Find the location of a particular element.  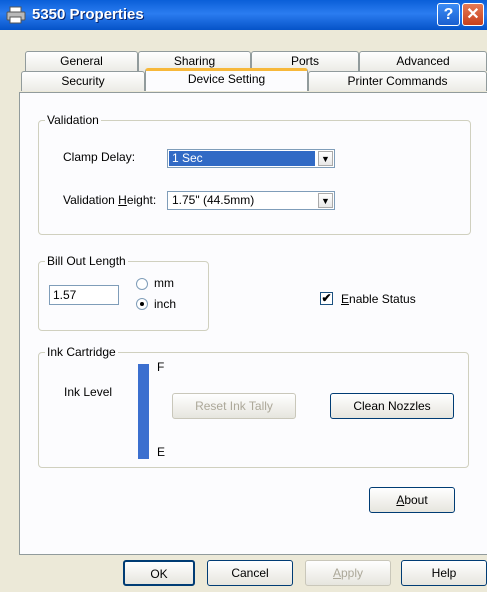

bill-out-length-label: Bill Out Length is located at coordinates (86, 261).